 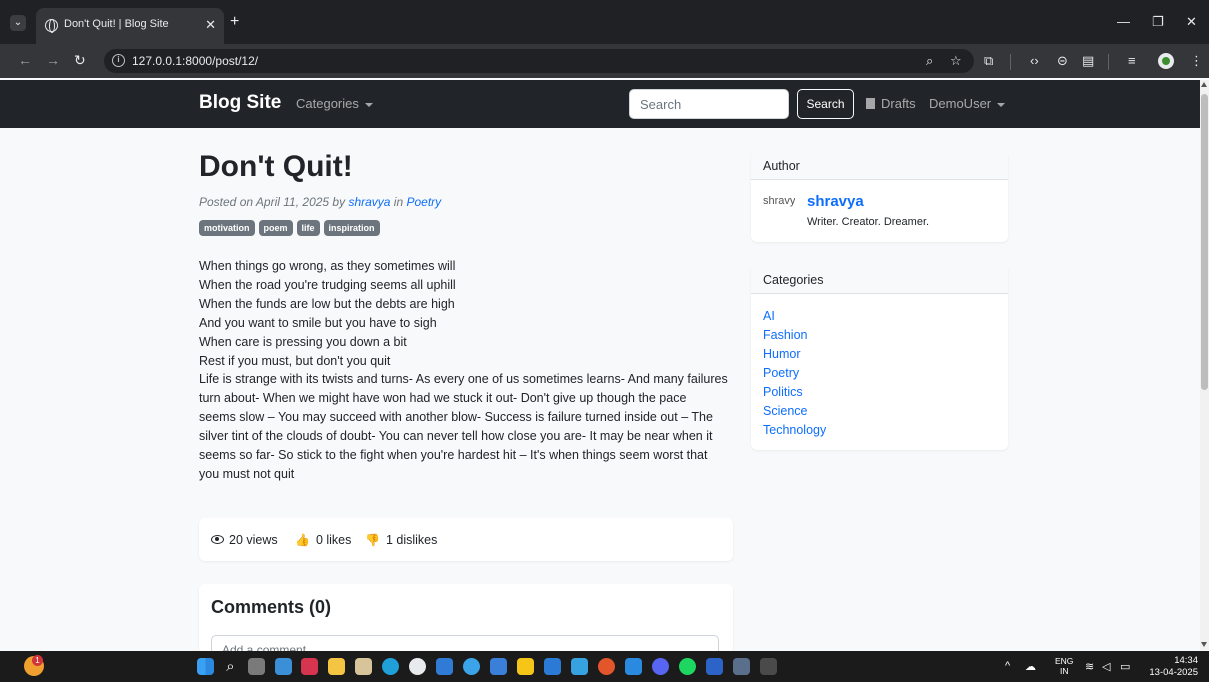 What do you see at coordinates (794, 430) in the screenshot?
I see `category-link: Technology` at bounding box center [794, 430].